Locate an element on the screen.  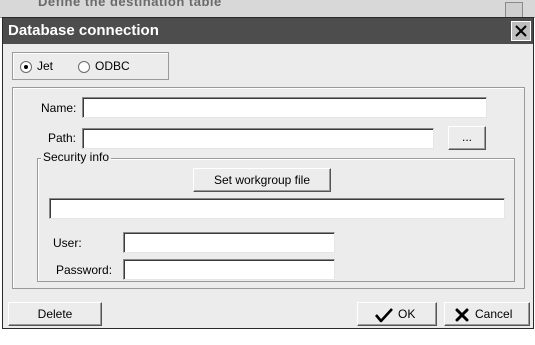
set-workgroup-file-label: Set workgroup file is located at coordinates (262, 180).